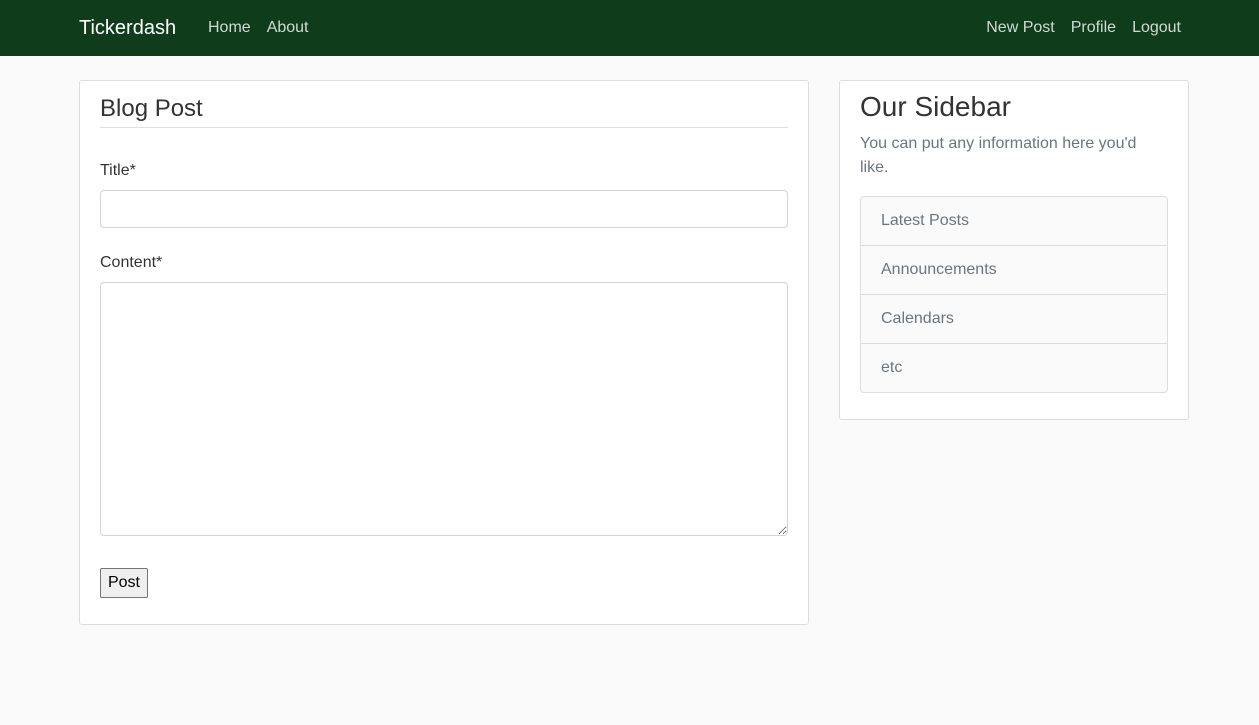  What do you see at coordinates (118, 170) in the screenshot?
I see `title-label: Title*` at bounding box center [118, 170].